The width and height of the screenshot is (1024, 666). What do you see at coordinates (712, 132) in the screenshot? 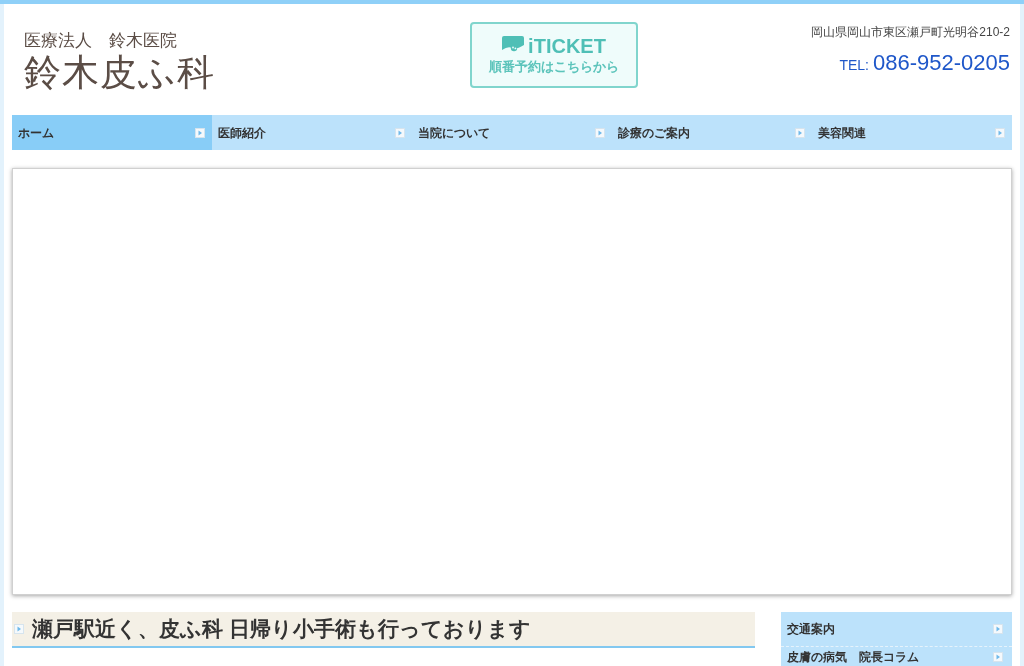
I see `nav-tab: 診療のご案内` at bounding box center [712, 132].